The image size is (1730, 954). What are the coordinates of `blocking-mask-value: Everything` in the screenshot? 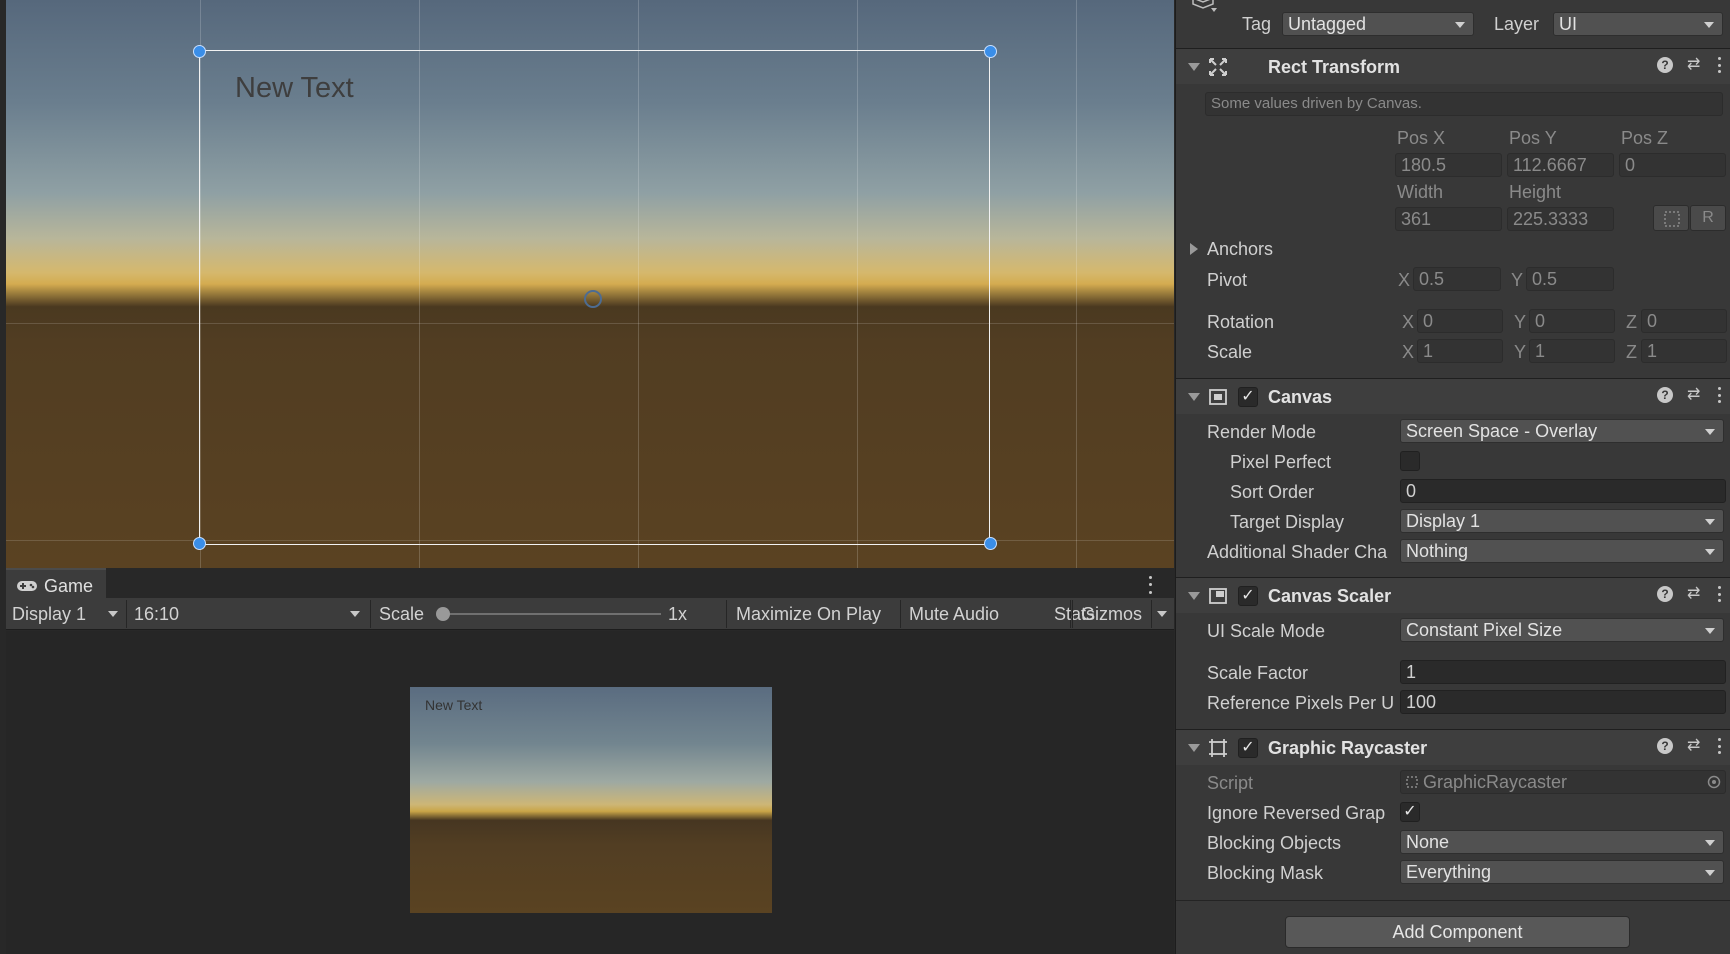 It's located at (1449, 872).